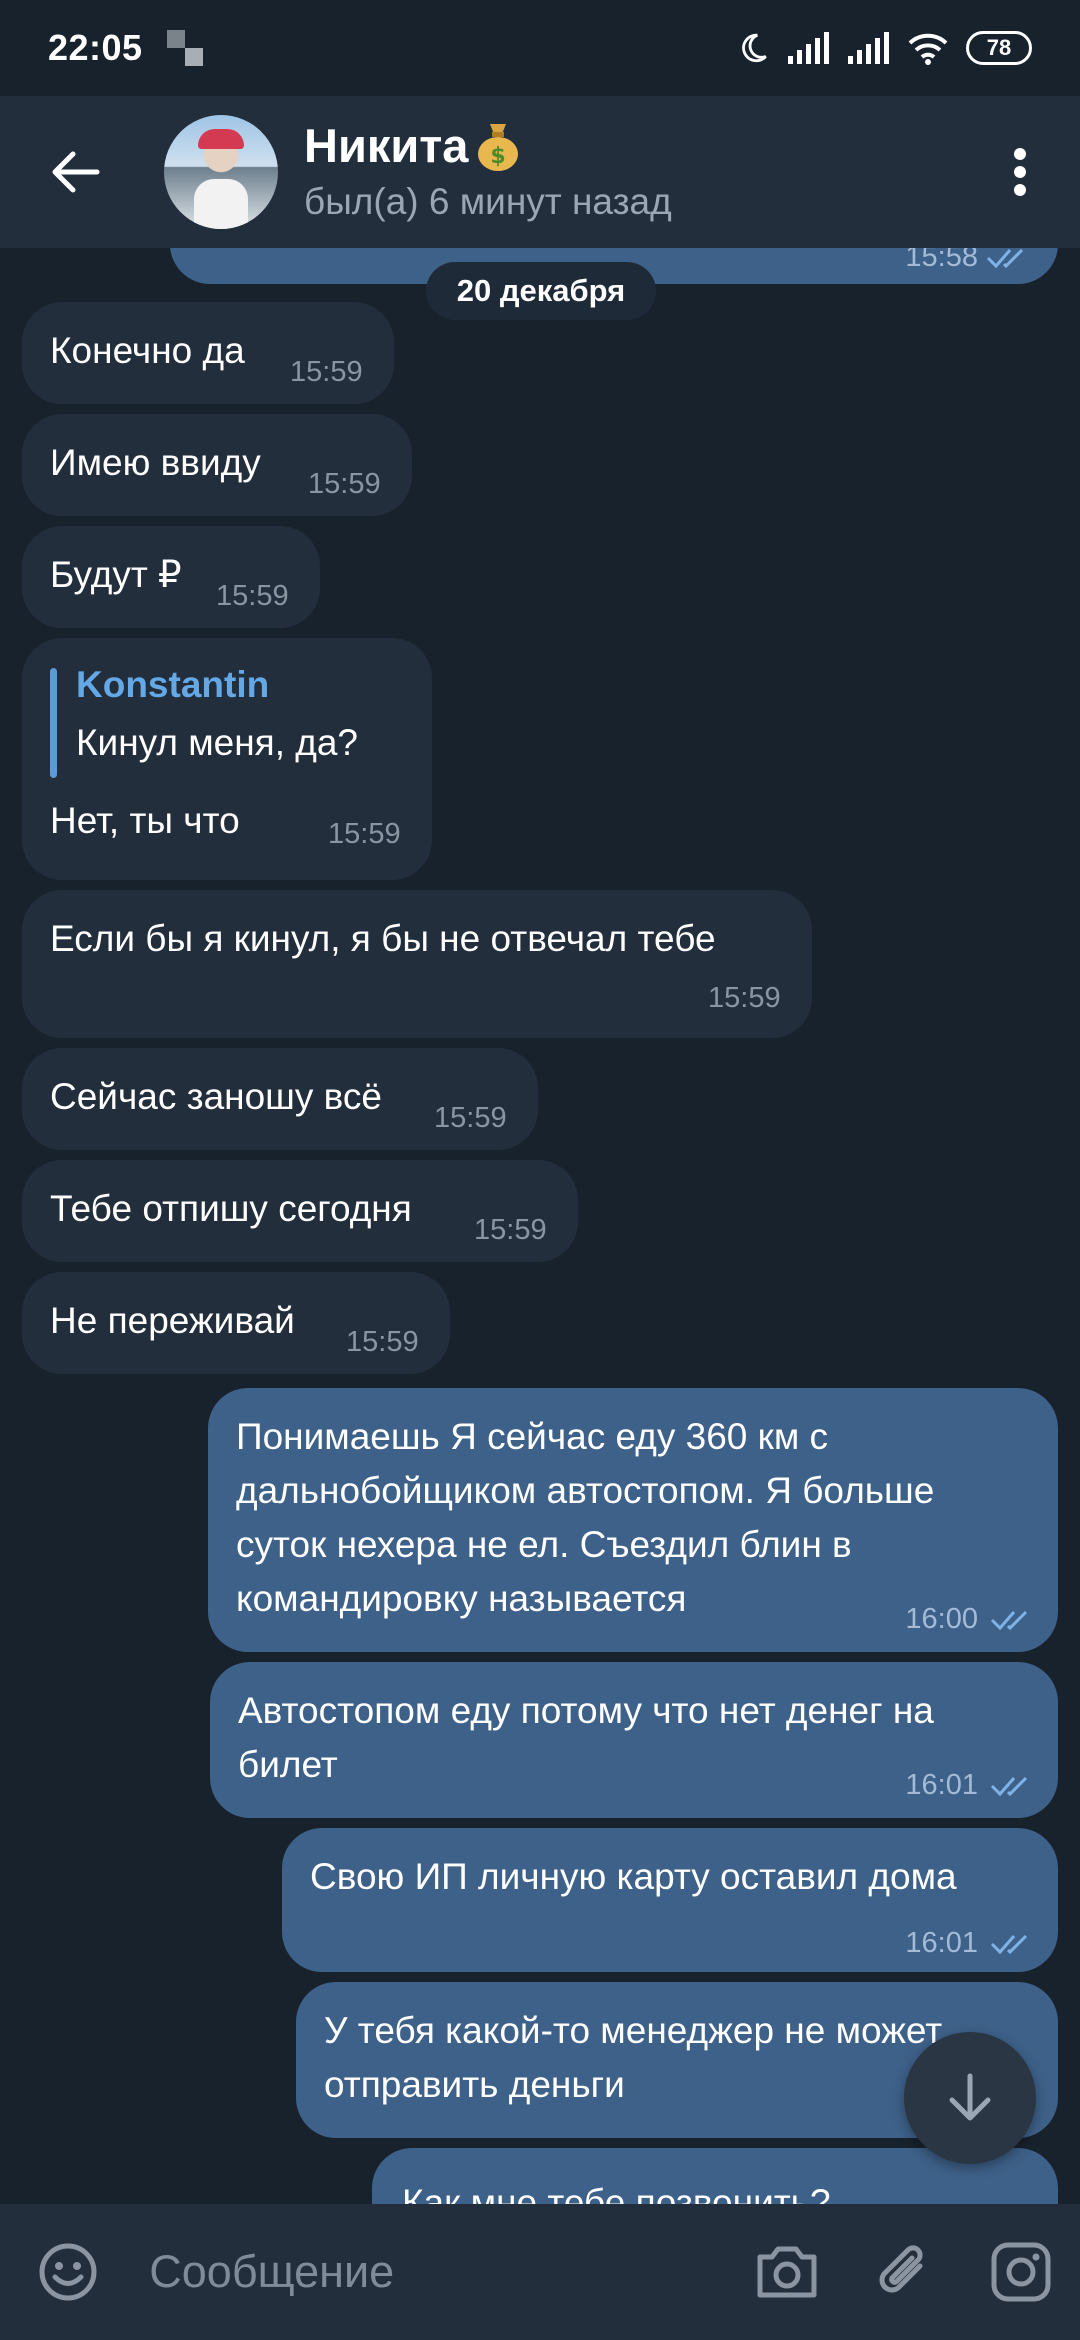  I want to click on message-bubble-incoming: Тебе отпишу сегодня 15:59, so click(300, 1211).